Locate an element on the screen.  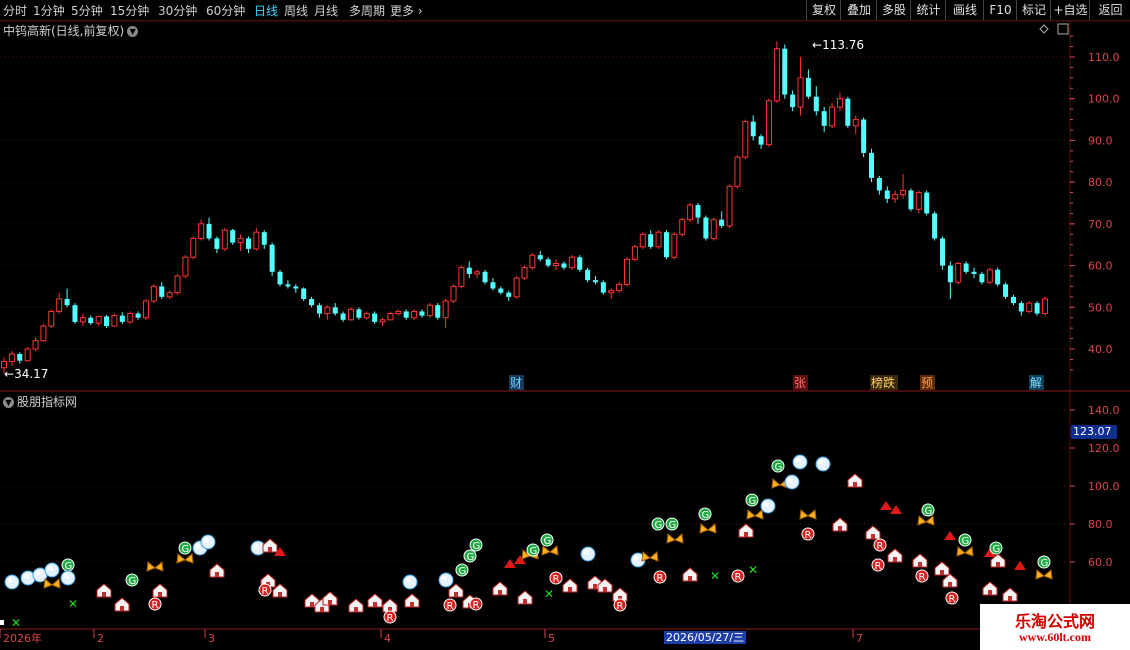
period-tab-10: 更多 › is located at coordinates (406, 10).